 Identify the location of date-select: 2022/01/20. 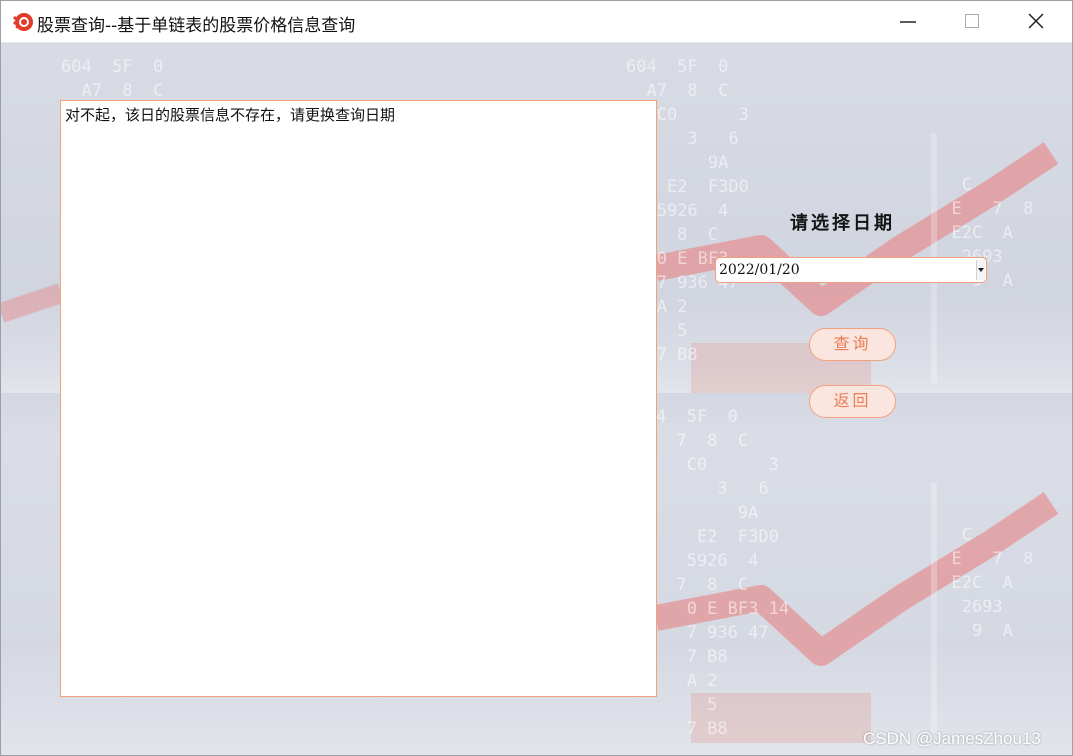
(851, 270).